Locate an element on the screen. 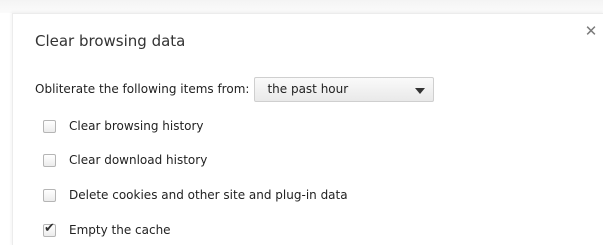 Image resolution: width=603 pixels, height=245 pixels. option-label: Empty the cache is located at coordinates (120, 230).